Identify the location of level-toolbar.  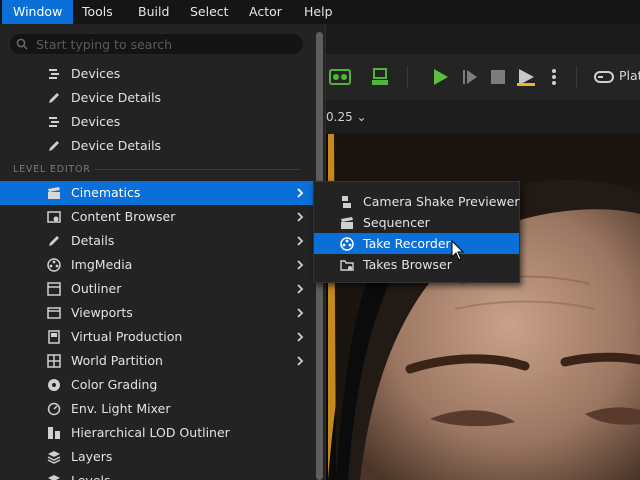
(480, 77).